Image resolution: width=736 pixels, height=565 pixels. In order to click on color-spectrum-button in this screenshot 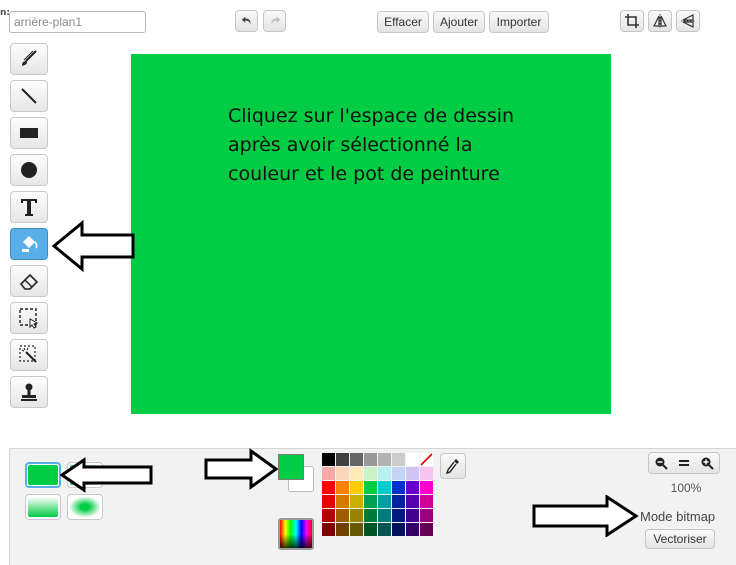, I will do `click(296, 534)`.